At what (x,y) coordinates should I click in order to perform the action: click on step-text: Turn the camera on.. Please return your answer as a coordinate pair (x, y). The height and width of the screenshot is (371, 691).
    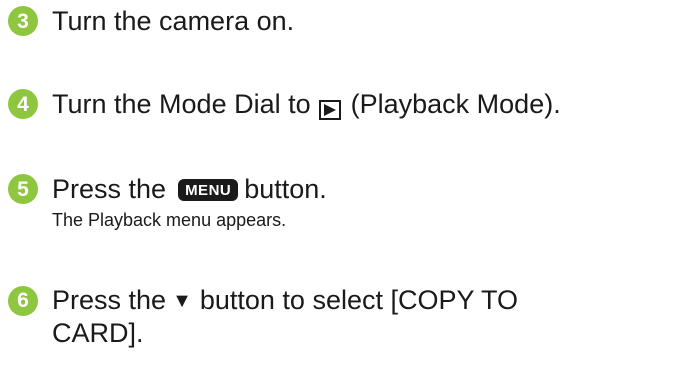
    Looking at the image, I should click on (173, 21).